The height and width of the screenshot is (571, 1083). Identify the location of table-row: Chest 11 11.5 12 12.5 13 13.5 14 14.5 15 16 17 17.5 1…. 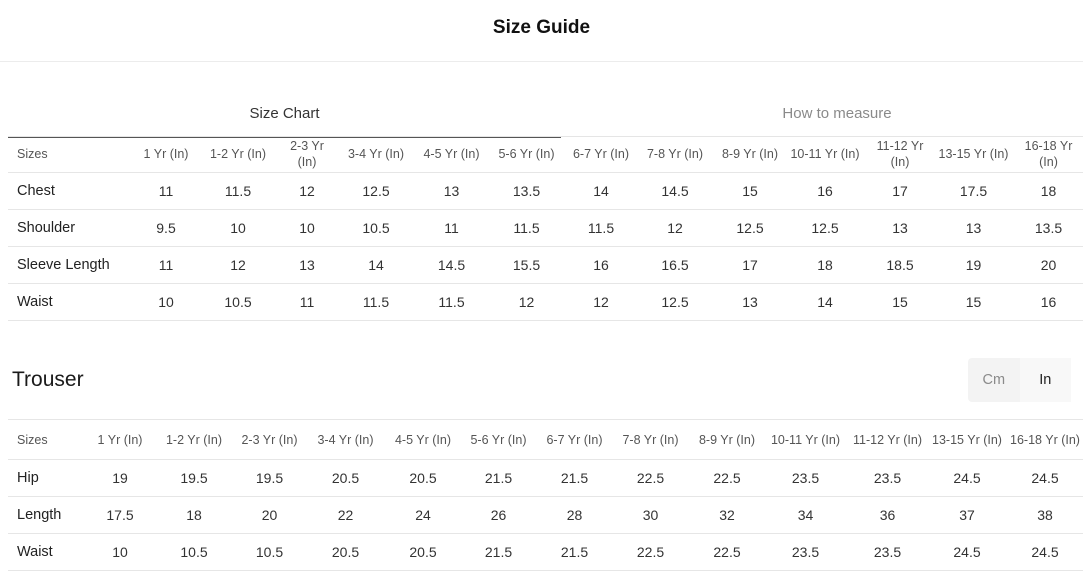
(545, 190).